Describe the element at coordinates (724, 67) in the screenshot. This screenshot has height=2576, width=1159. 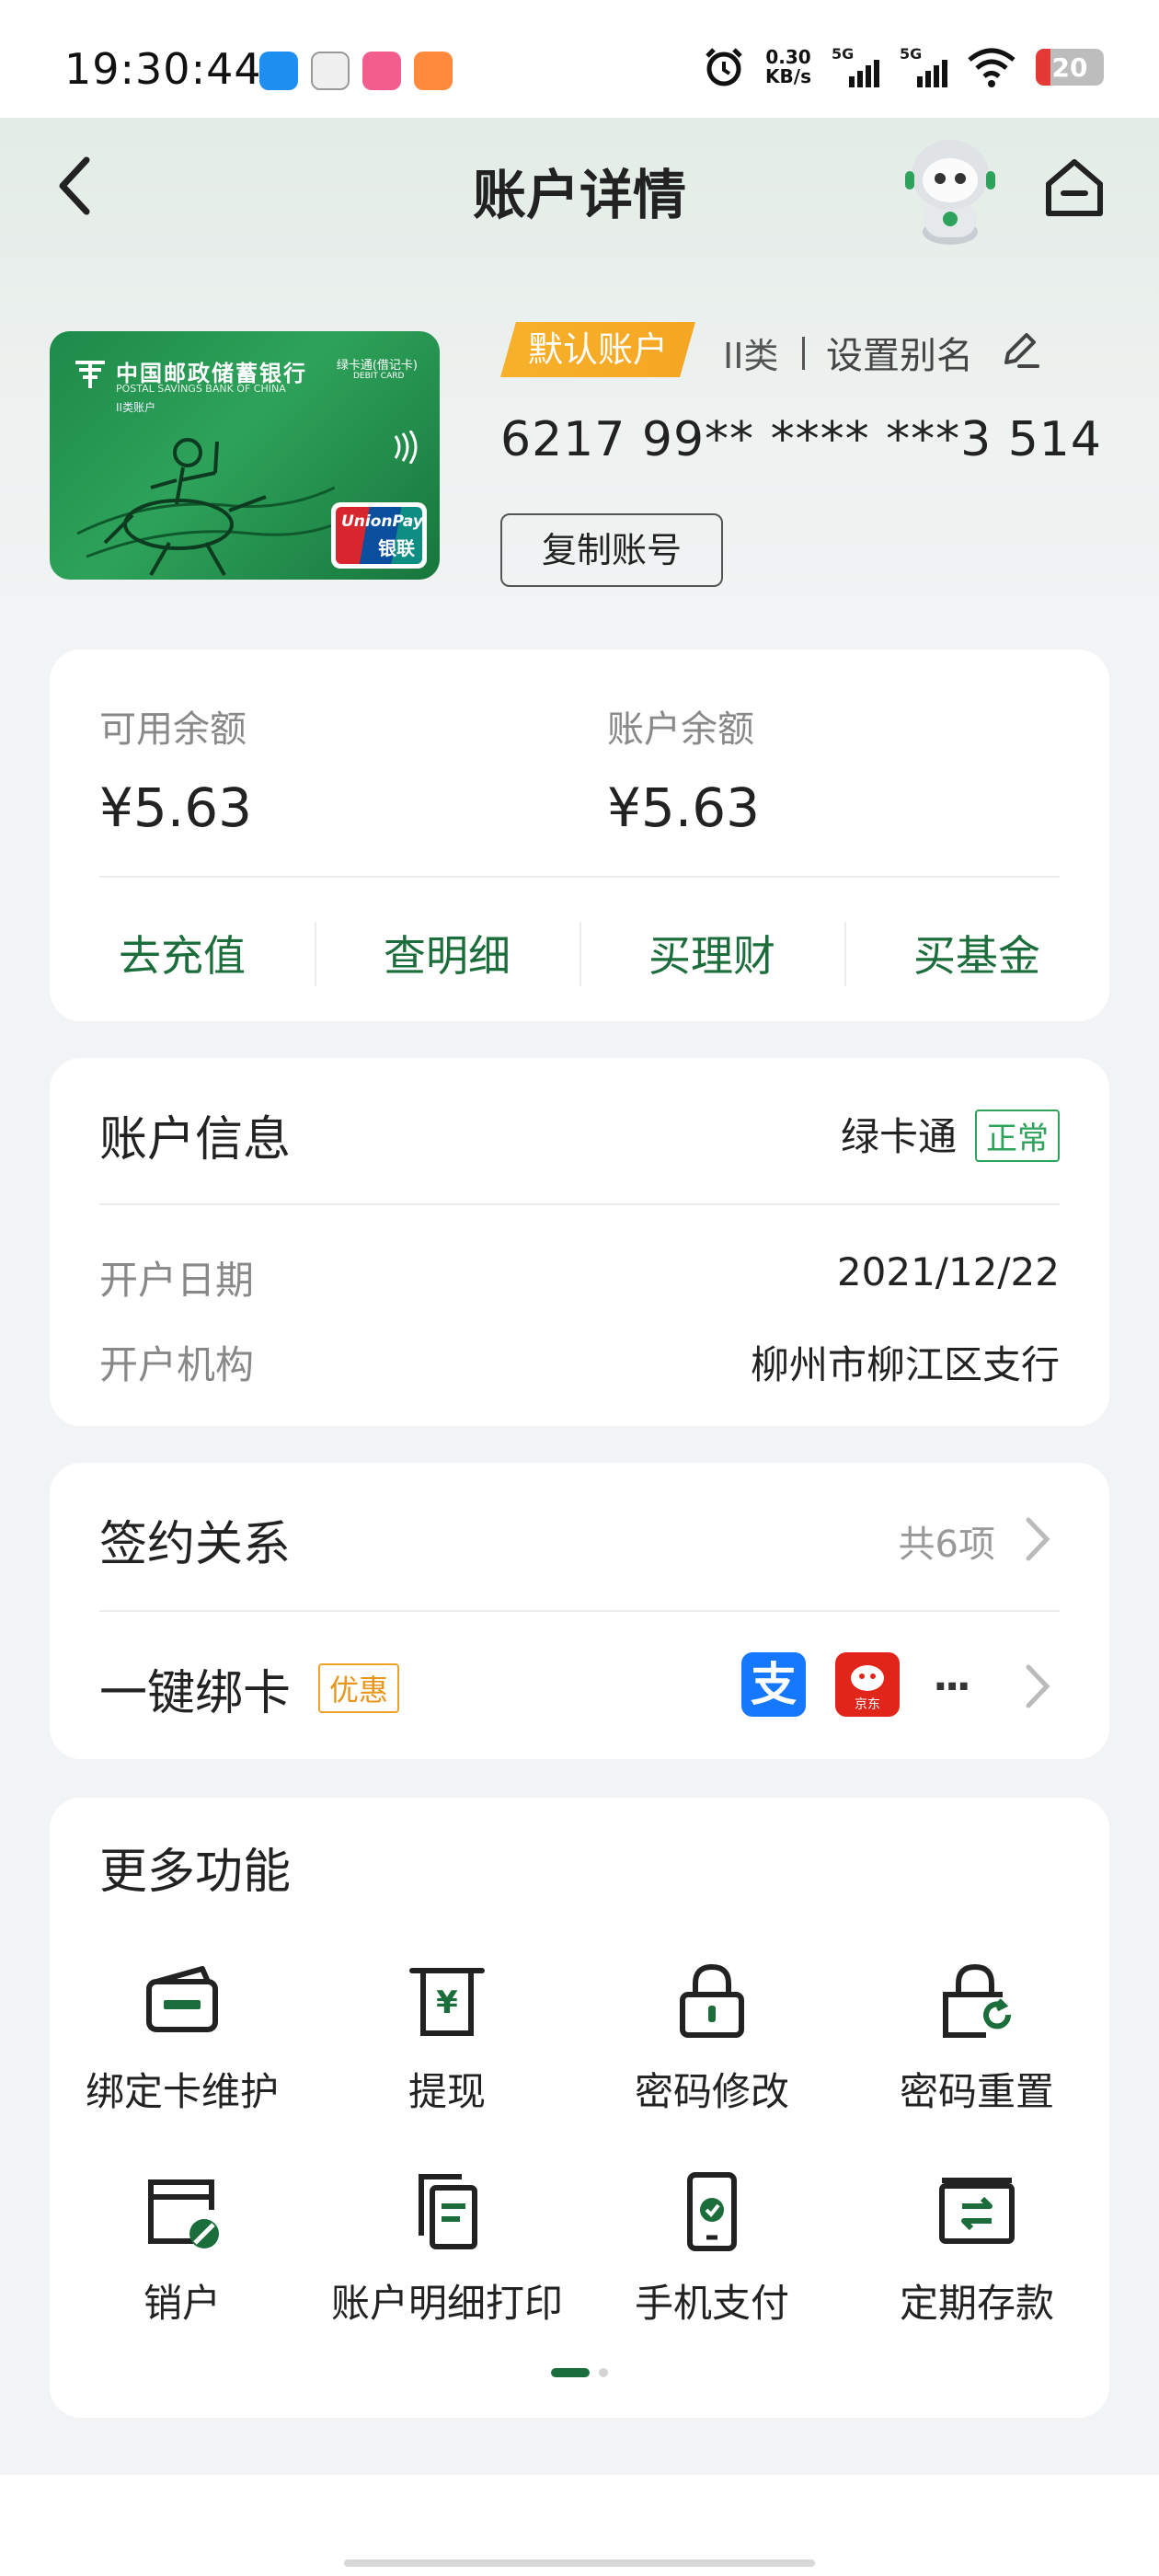
I see `alarm-icon` at that location.